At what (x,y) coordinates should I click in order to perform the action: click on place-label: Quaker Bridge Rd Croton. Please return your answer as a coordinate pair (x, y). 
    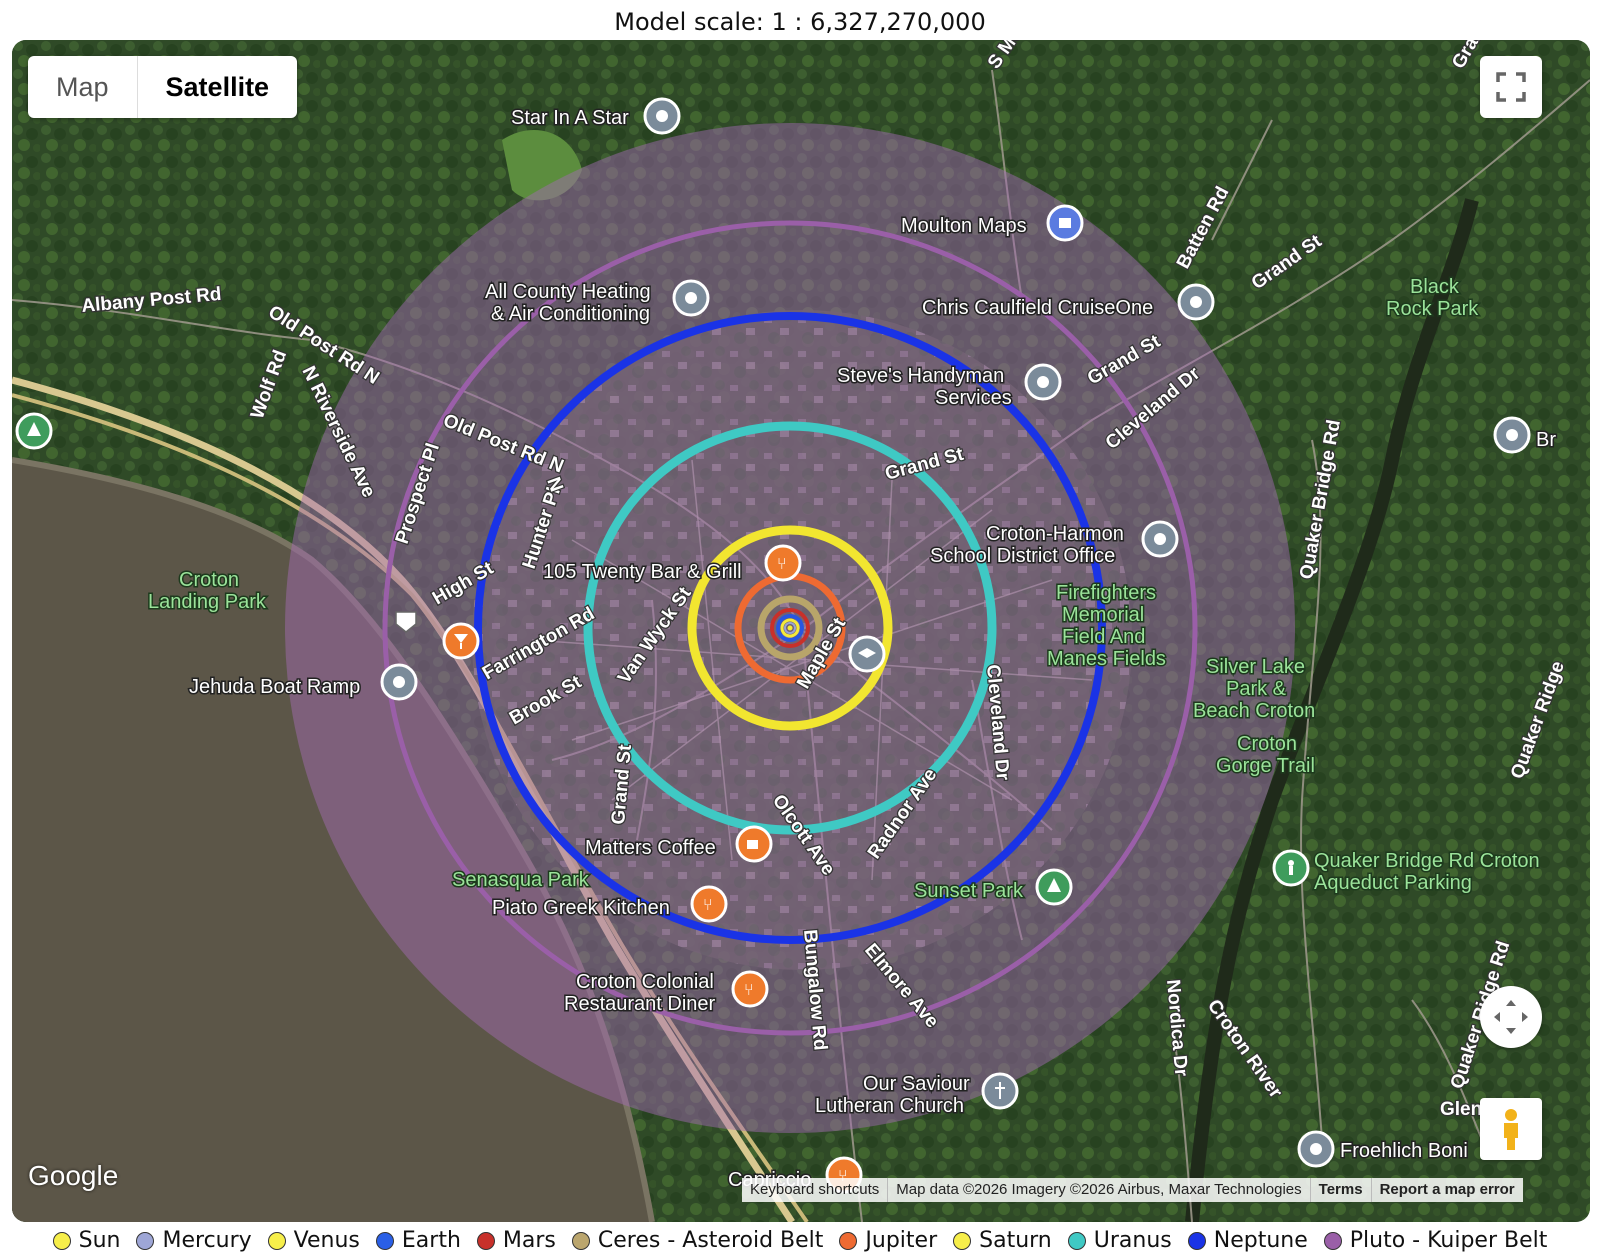
    Looking at the image, I should click on (1427, 861).